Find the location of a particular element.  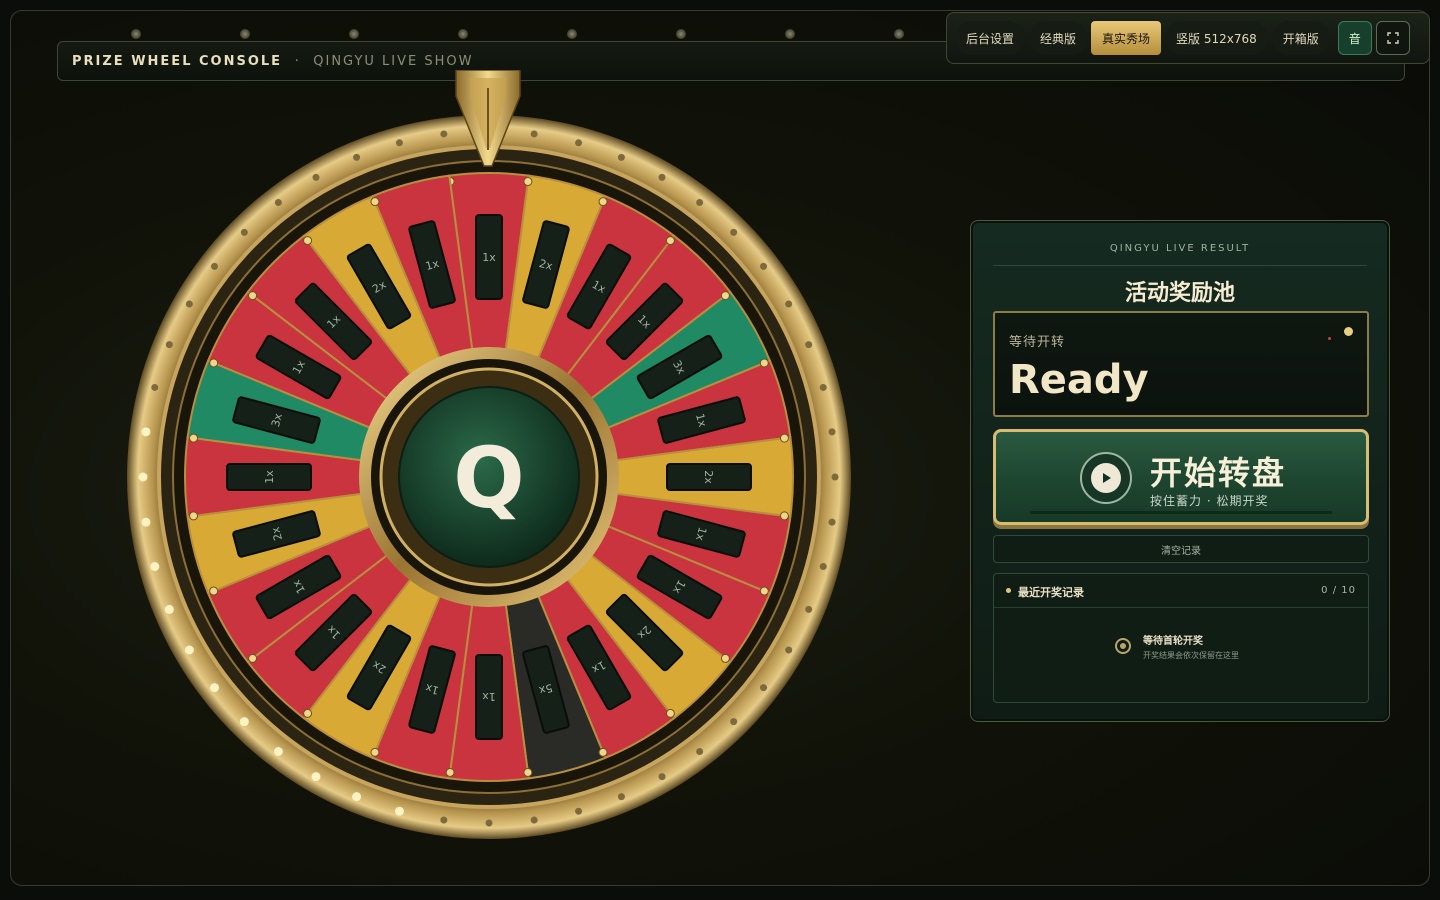

charge-progress-track is located at coordinates (1181, 512).